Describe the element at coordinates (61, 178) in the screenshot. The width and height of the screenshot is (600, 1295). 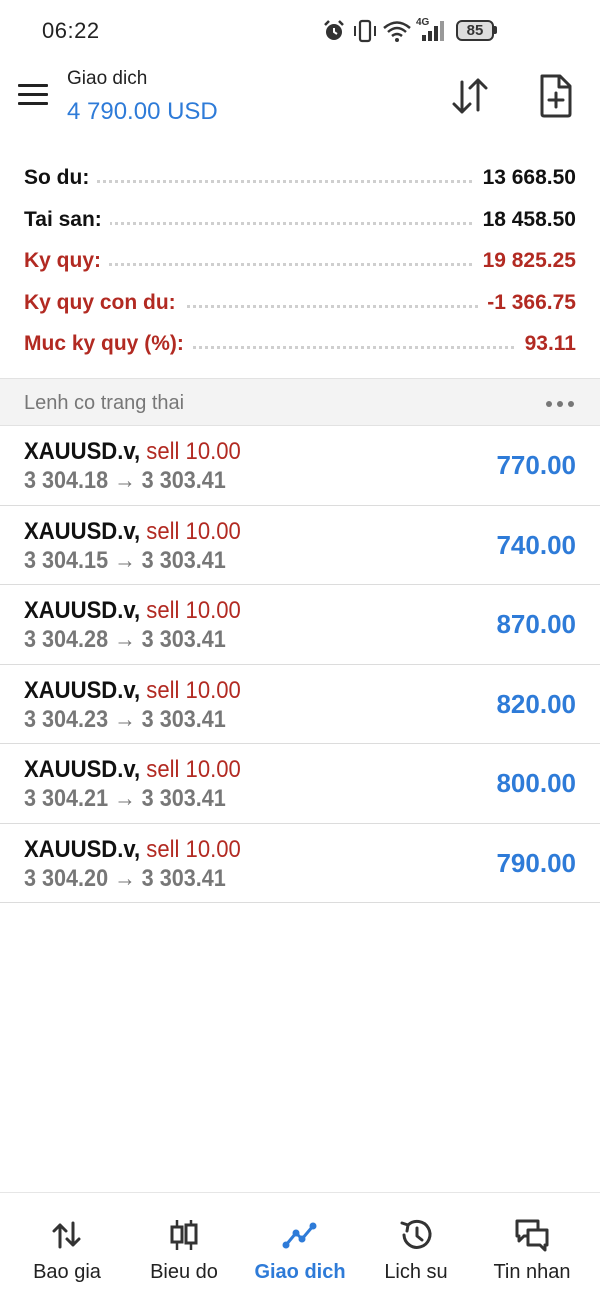
I see `summary-label: So du:` at that location.